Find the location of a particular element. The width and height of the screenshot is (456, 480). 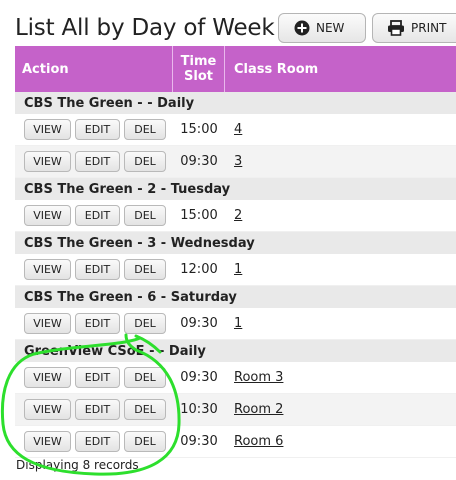

table-row: VIEW EDIT DEL 09:30 1 is located at coordinates (235, 324).